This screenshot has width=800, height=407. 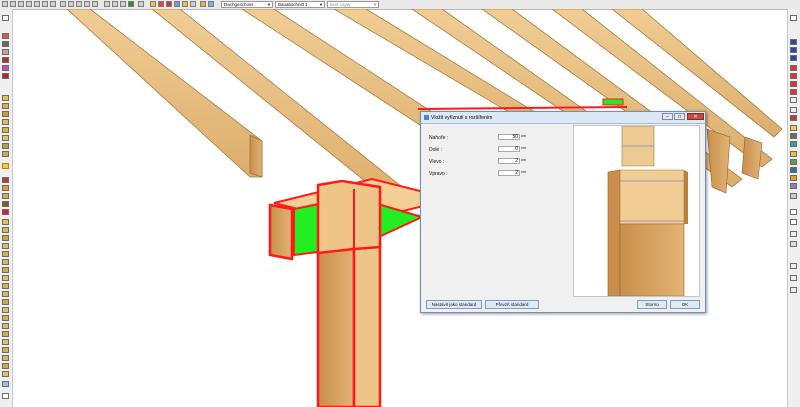 What do you see at coordinates (5, 122) in the screenshot?
I see `post-tool-icon` at bounding box center [5, 122].